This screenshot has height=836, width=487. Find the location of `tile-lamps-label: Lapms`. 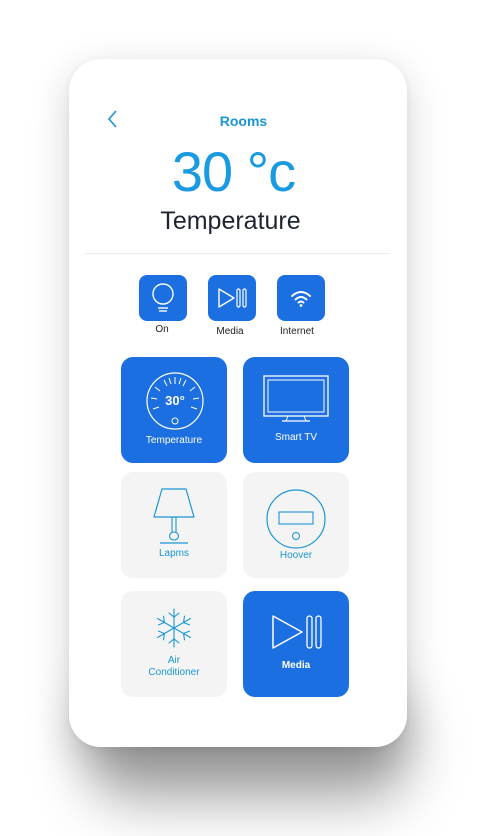

tile-lamps-label: Lapms is located at coordinates (173, 553).